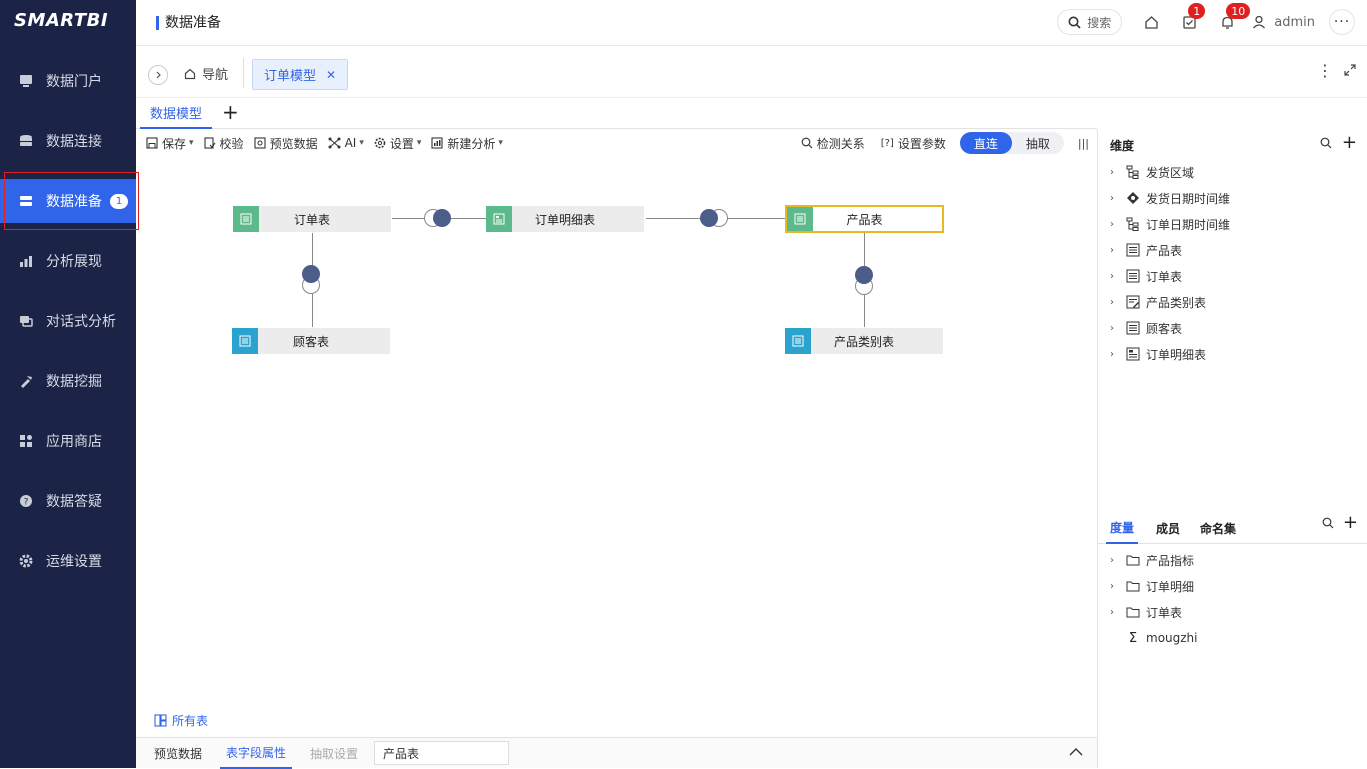 The height and width of the screenshot is (769, 1367). I want to click on tree-item-label: 订单表, so click(1164, 276).